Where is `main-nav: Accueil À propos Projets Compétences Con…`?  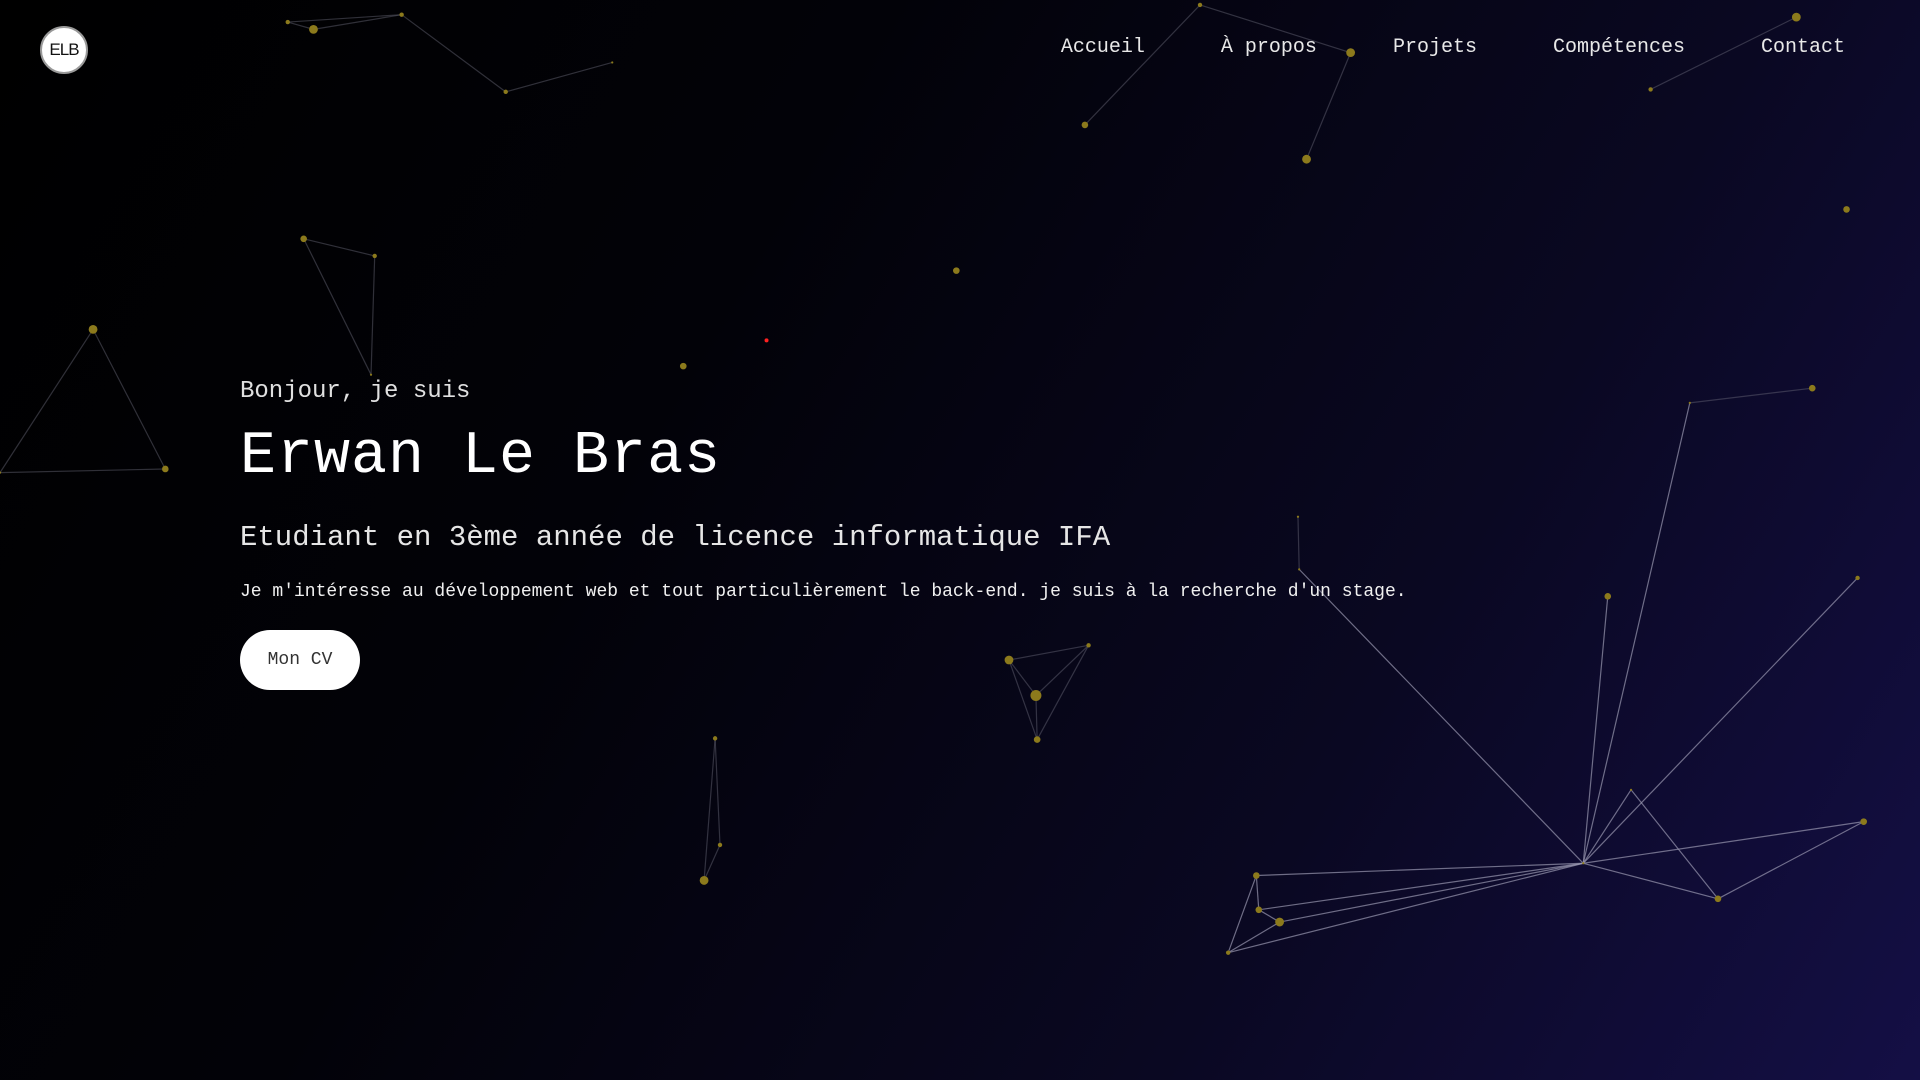
main-nav: Accueil À propos Projets Compétences Con… is located at coordinates (1453, 47).